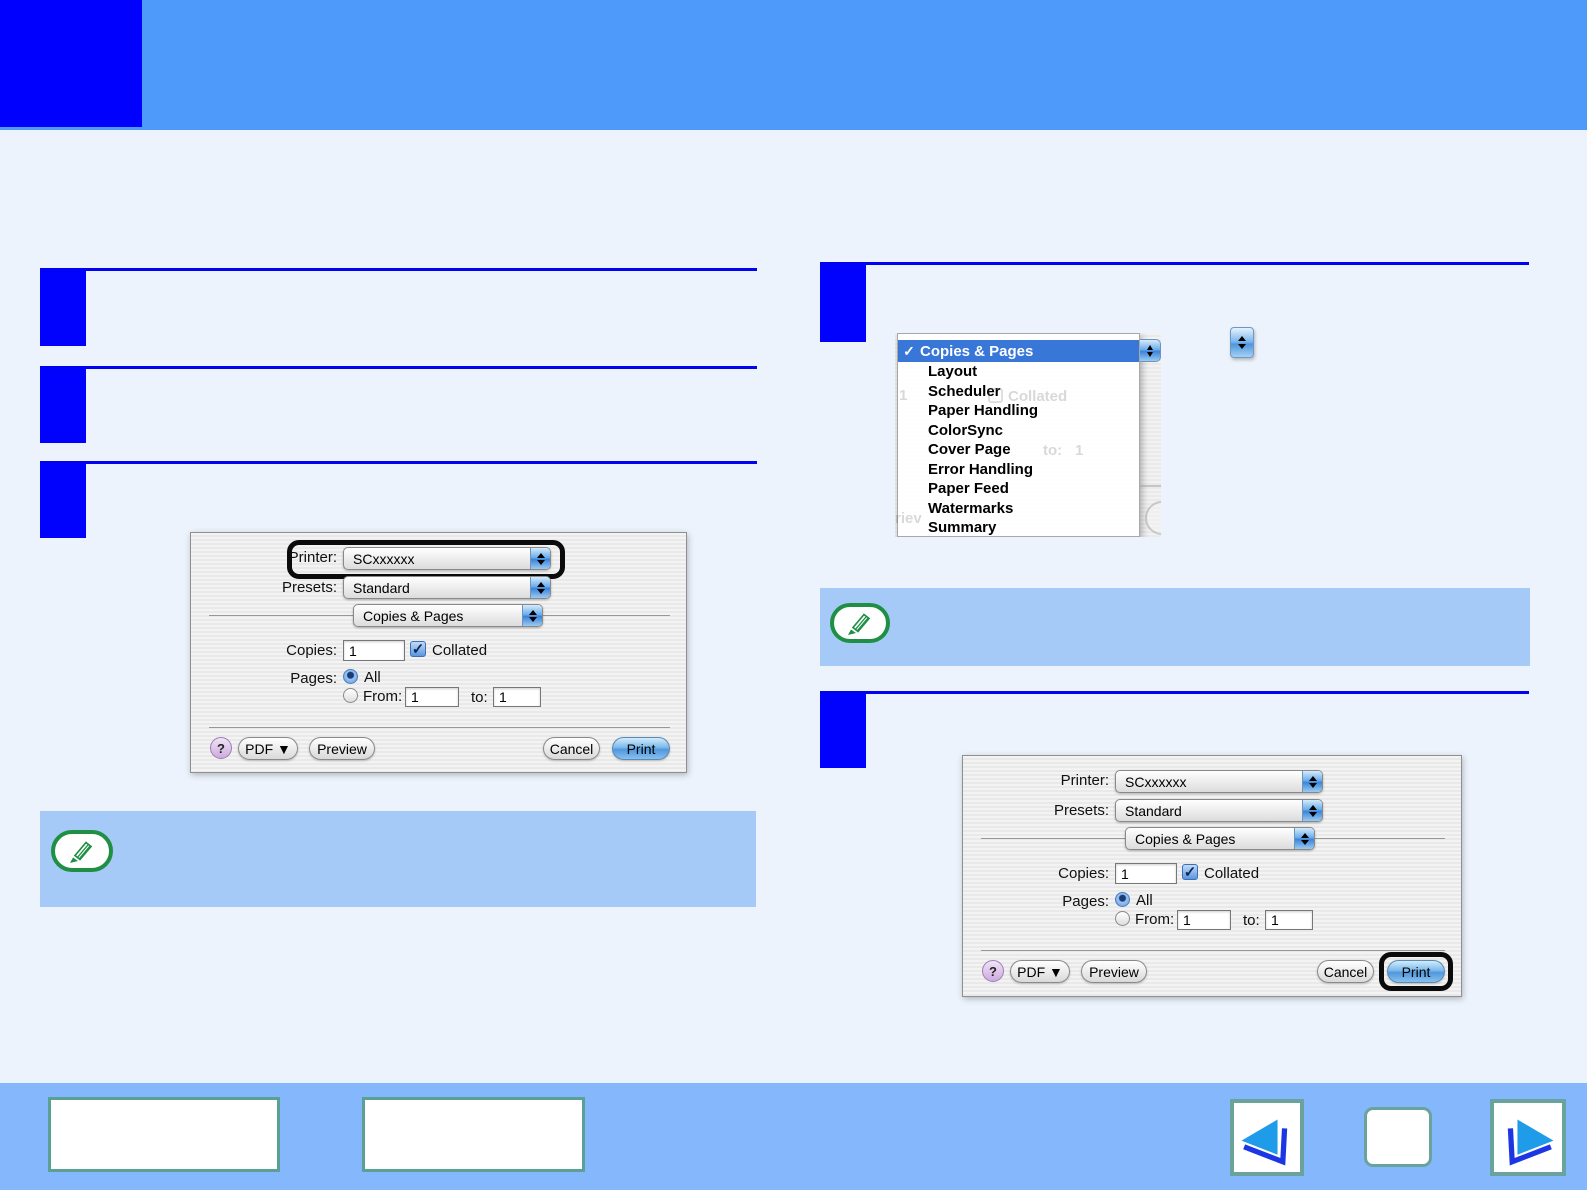 This screenshot has width=1587, height=1190. What do you see at coordinates (1153, 518) in the screenshot?
I see `ghost-button-edge` at bounding box center [1153, 518].